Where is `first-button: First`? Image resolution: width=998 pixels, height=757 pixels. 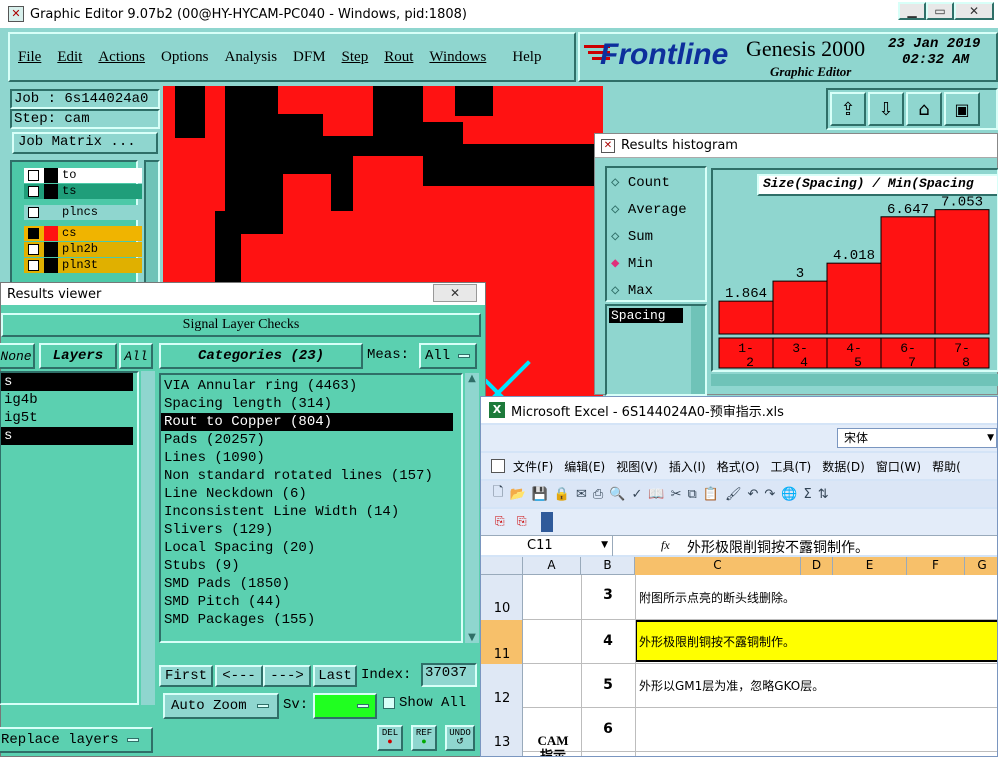
first-button: First is located at coordinates (186, 676).